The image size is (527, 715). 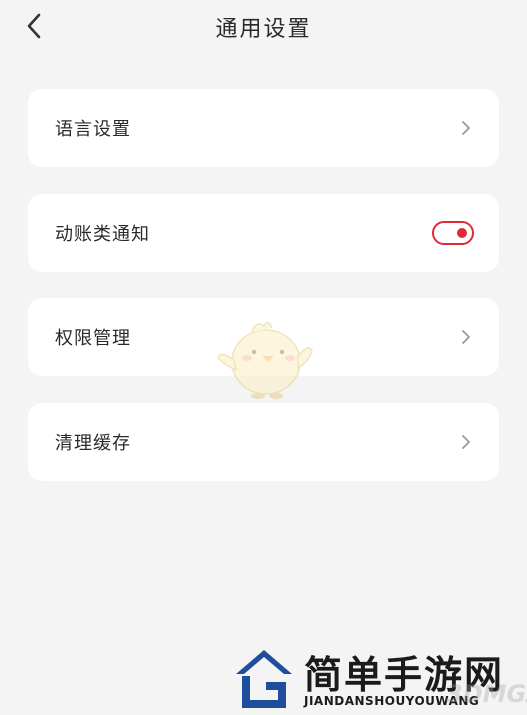 What do you see at coordinates (263, 442) in the screenshot?
I see `setting-item-clear-cache: 清理缓存` at bounding box center [263, 442].